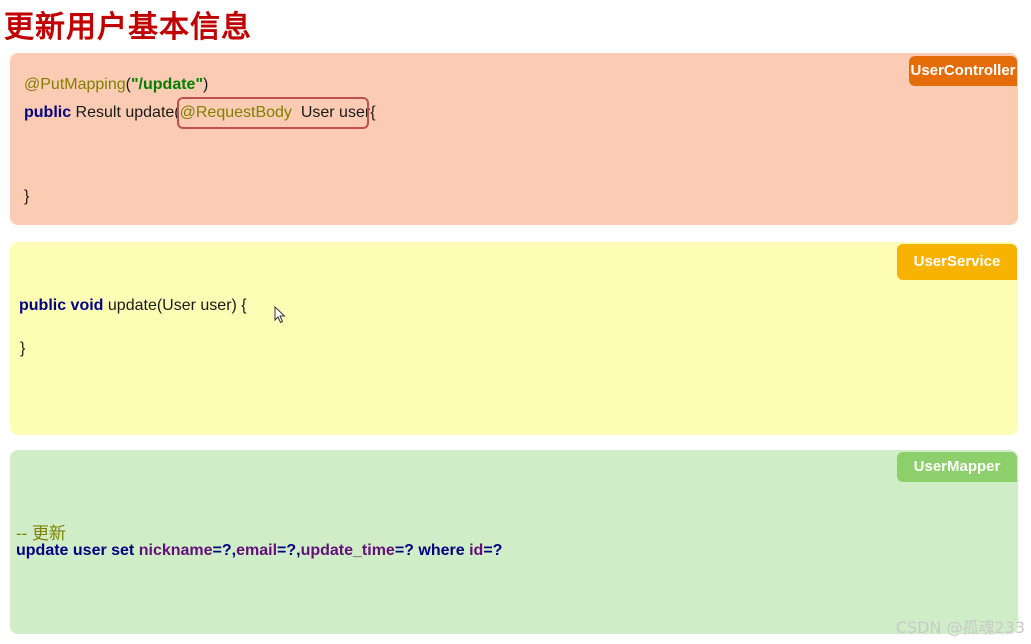 This screenshot has height=644, width=1031. I want to click on mapper-tag: UserMapper, so click(957, 467).